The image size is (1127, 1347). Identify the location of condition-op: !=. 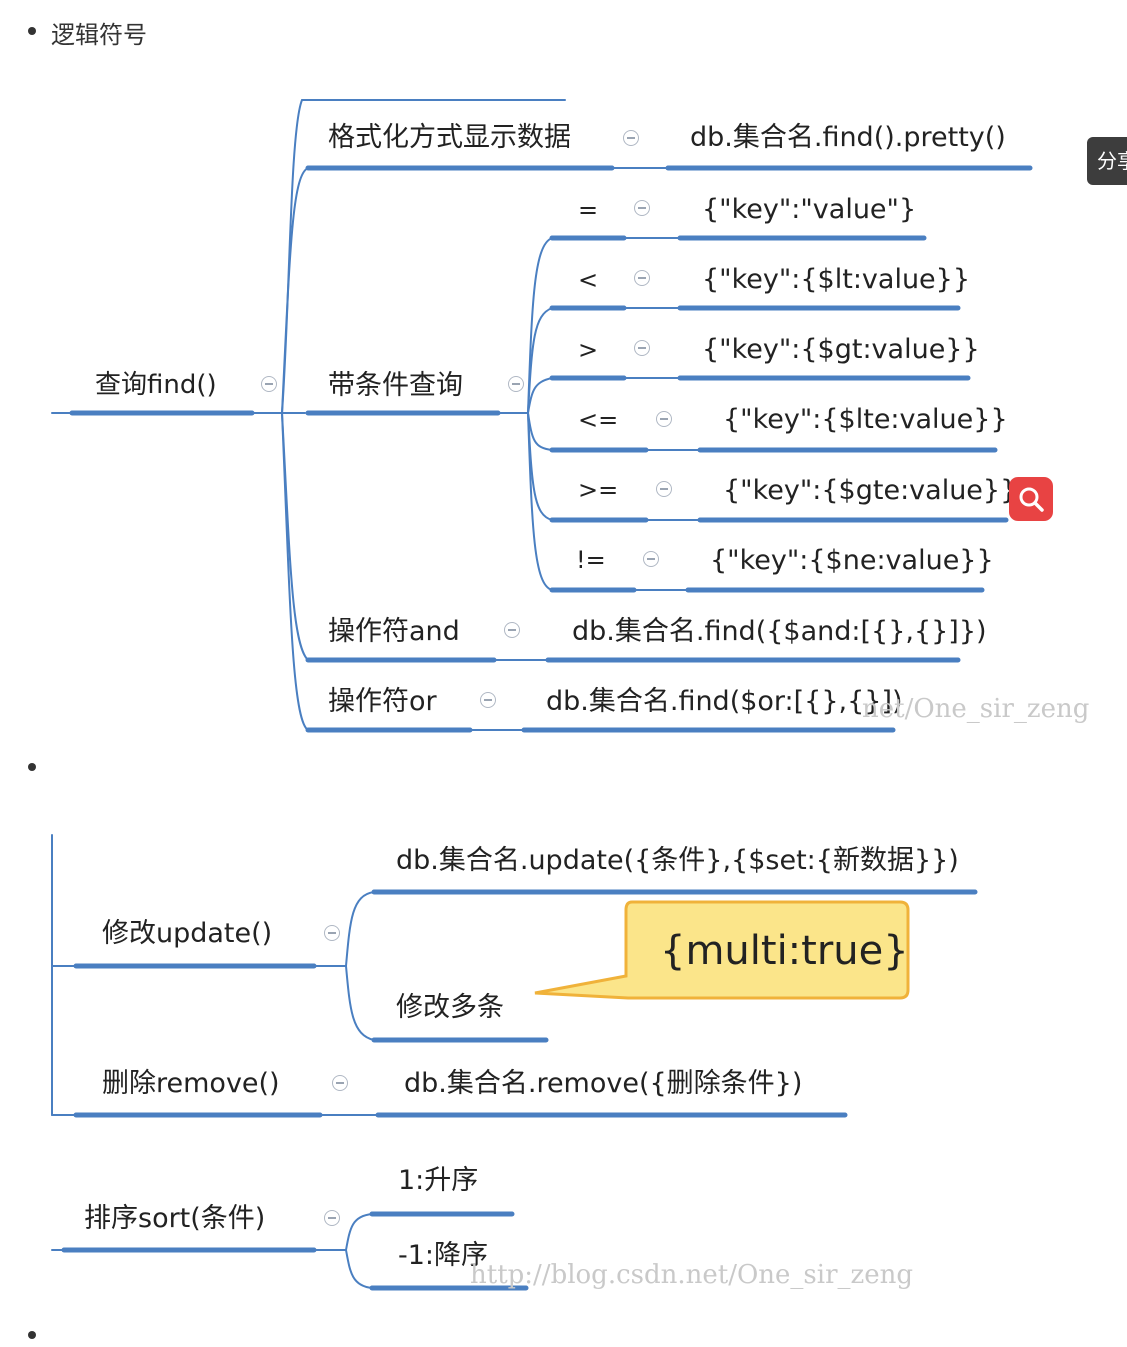
(591, 560).